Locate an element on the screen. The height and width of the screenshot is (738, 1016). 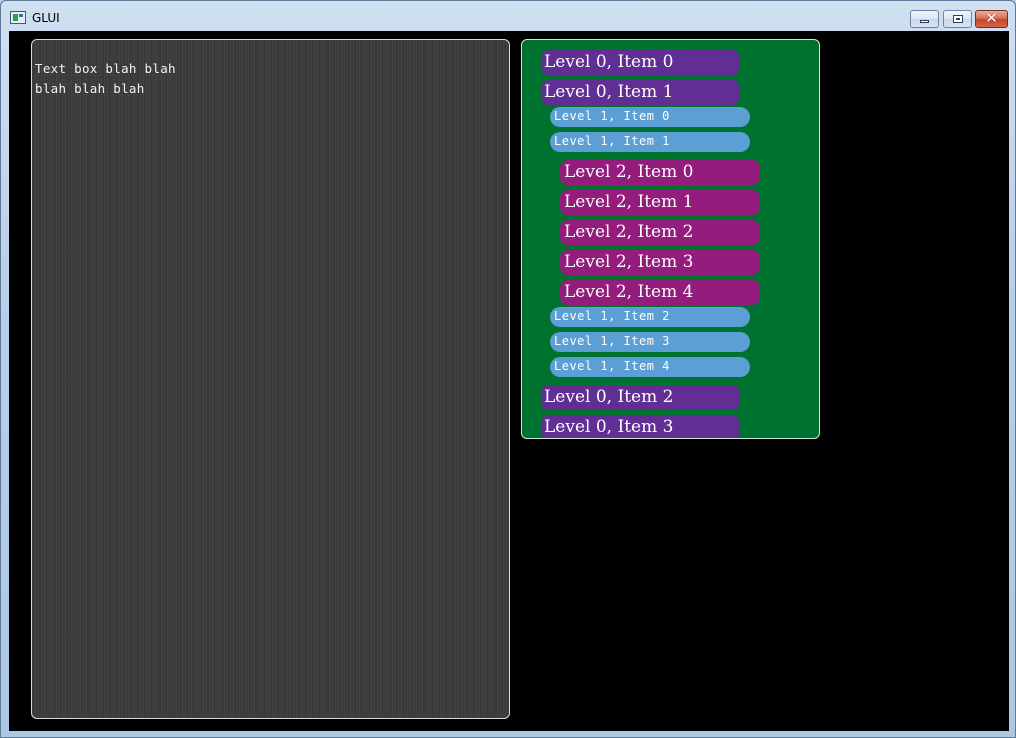
tree-item-level-0: Level 0, Item 2 is located at coordinates (640, 397).